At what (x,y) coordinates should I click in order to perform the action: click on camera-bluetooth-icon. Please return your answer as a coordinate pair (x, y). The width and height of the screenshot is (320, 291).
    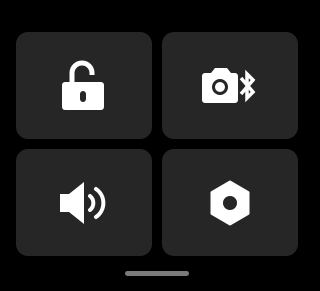
    Looking at the image, I should click on (230, 86).